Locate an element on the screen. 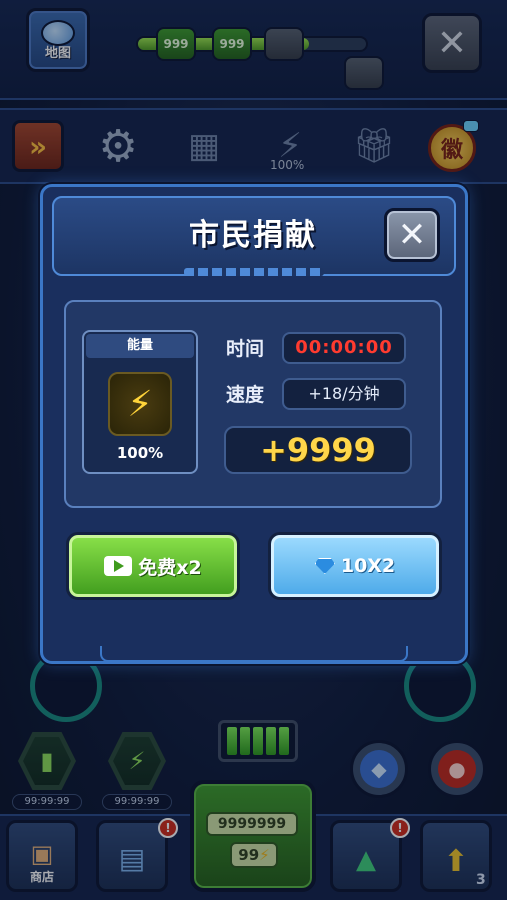 The image size is (507, 900). video-icon is located at coordinates (118, 566).